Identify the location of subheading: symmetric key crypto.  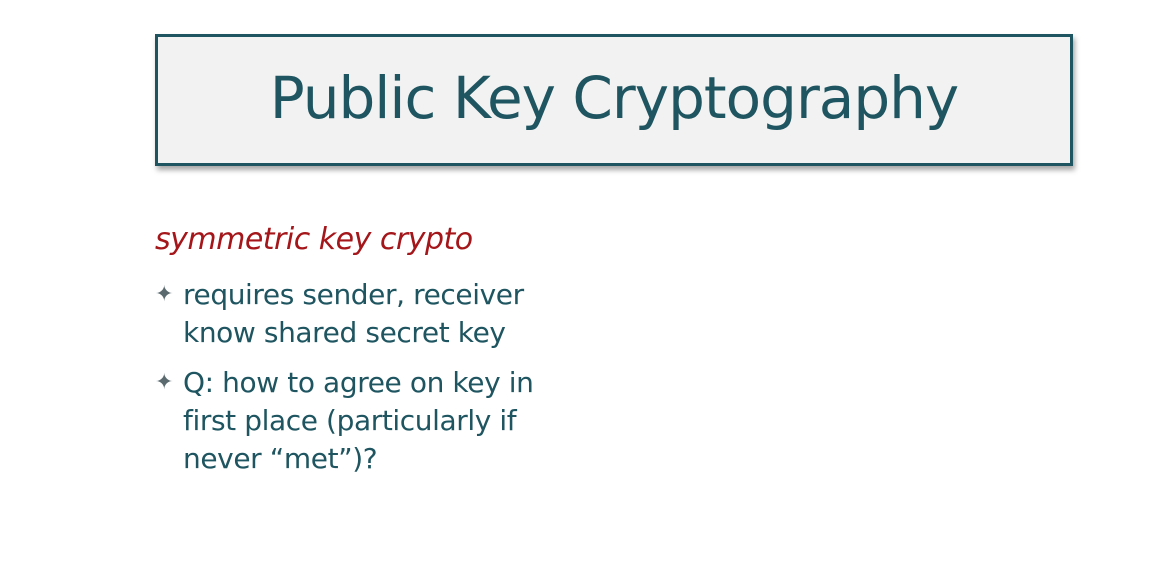
(314, 239).